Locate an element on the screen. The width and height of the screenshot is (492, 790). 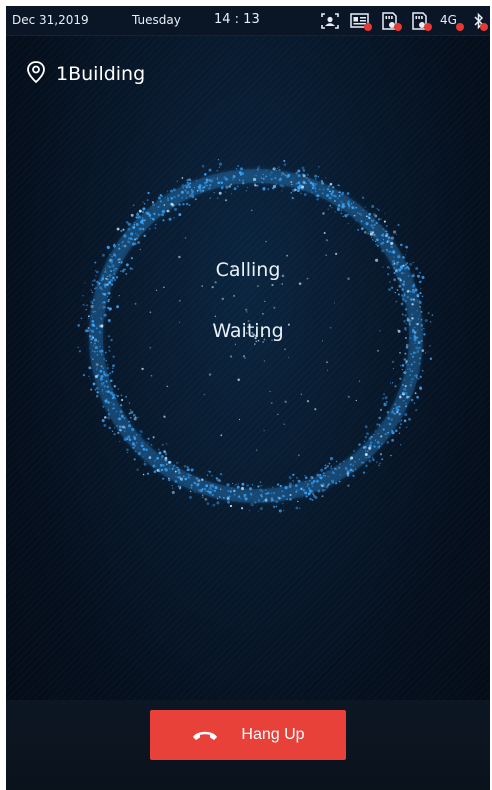
hang-up-button: Hang Up is located at coordinates (248, 735).